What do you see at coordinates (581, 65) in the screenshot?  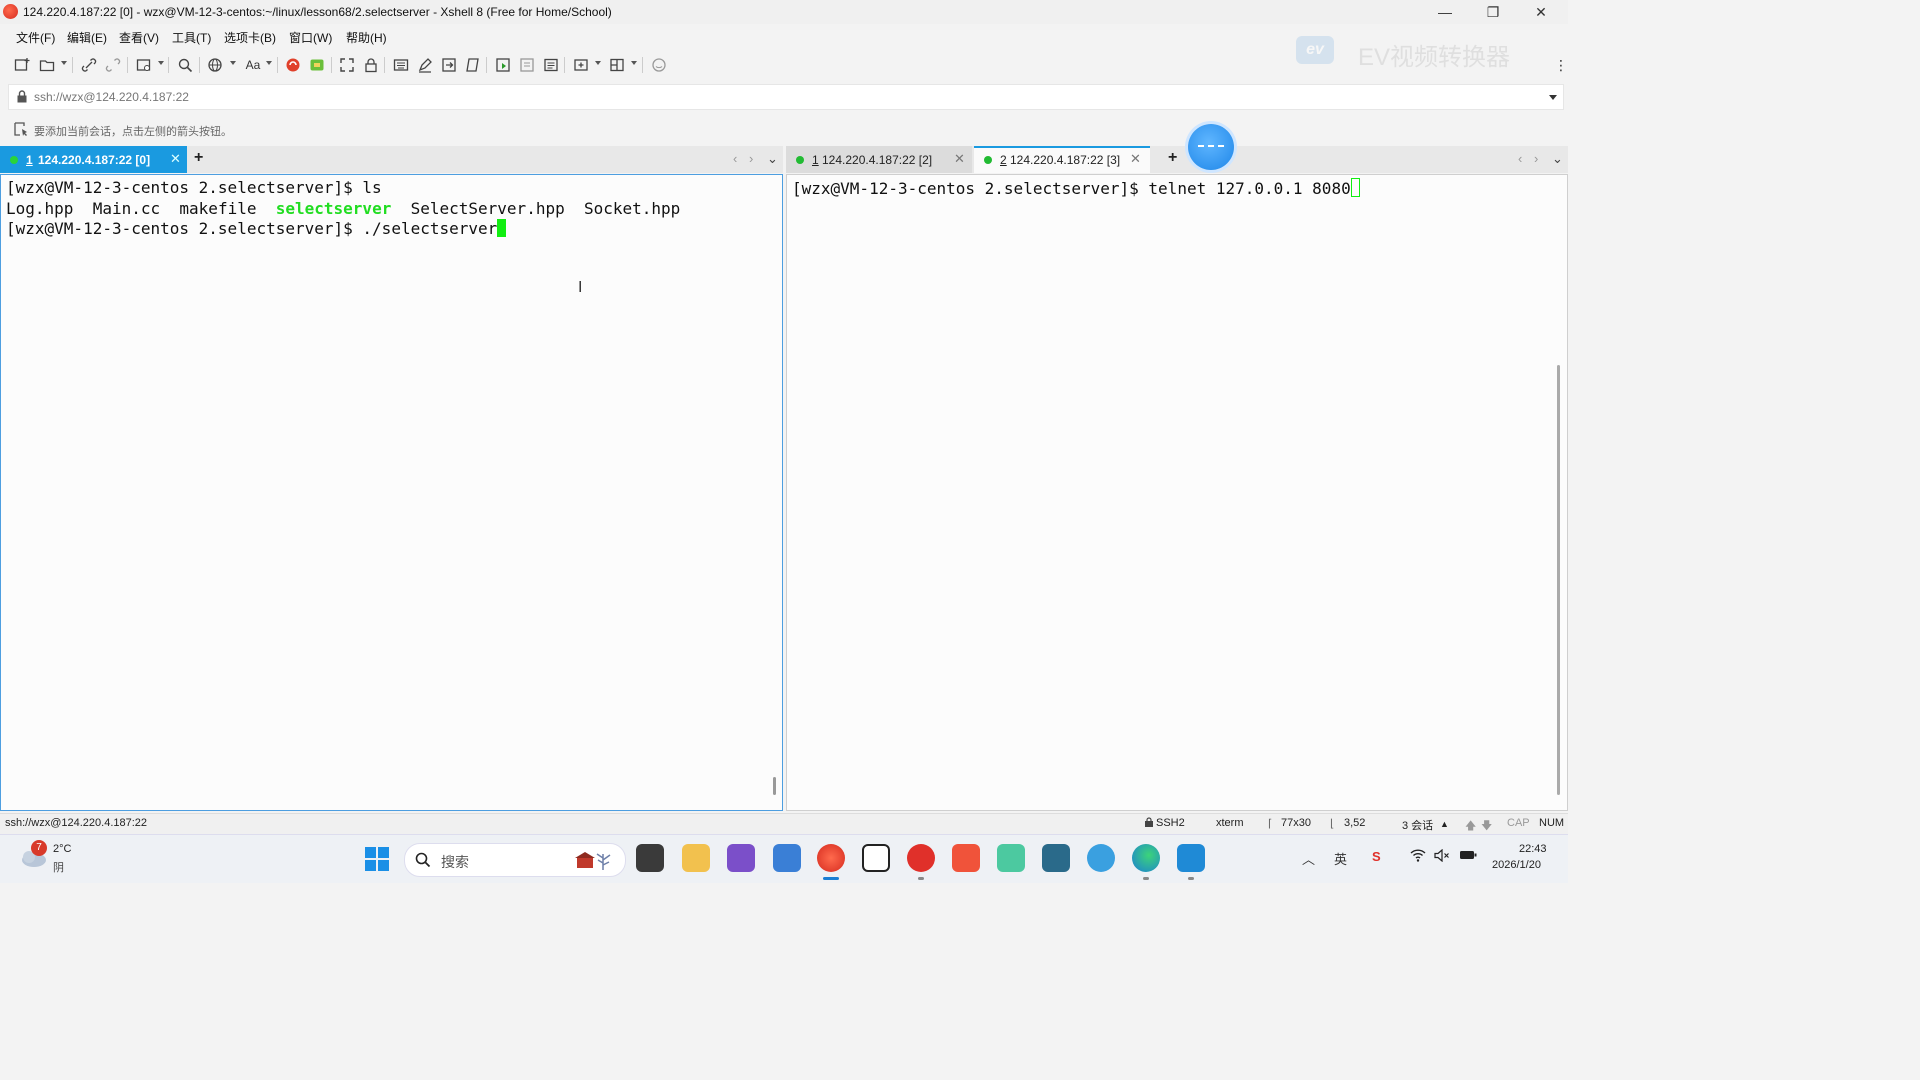 I see `new-tab-icon` at bounding box center [581, 65].